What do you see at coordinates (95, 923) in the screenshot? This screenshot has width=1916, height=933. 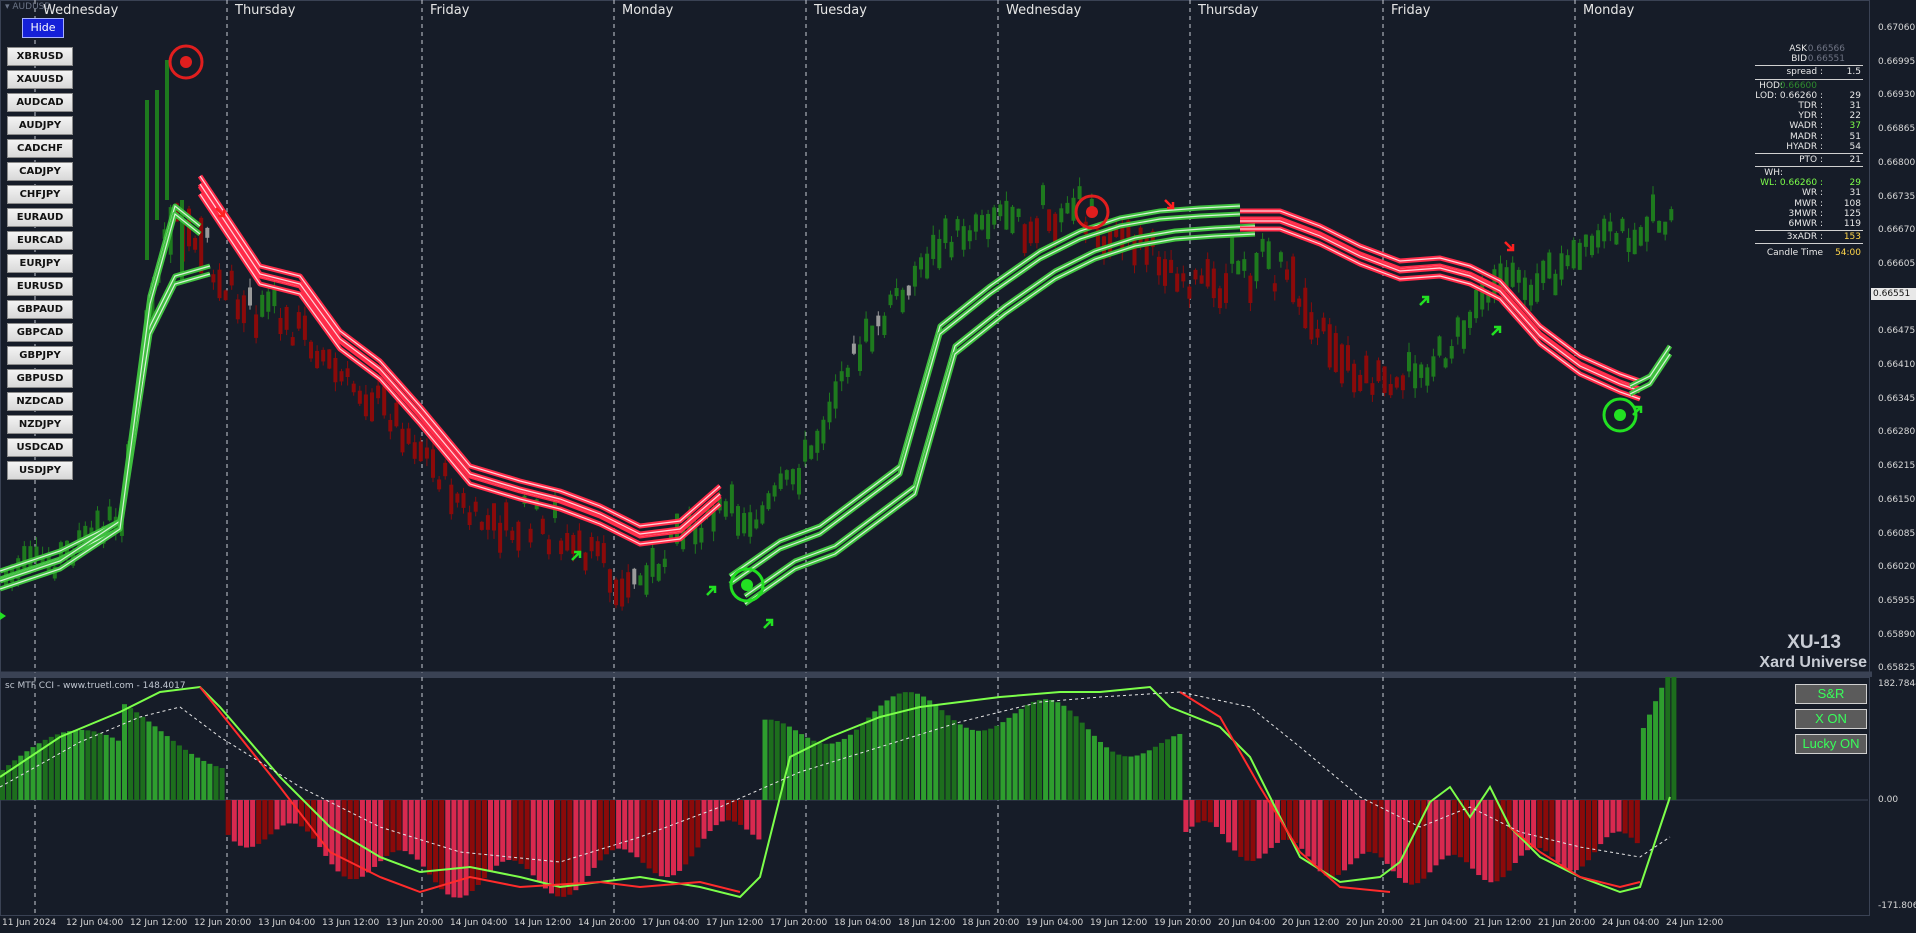 I see `time-tick: 12 Jun 04:00` at bounding box center [95, 923].